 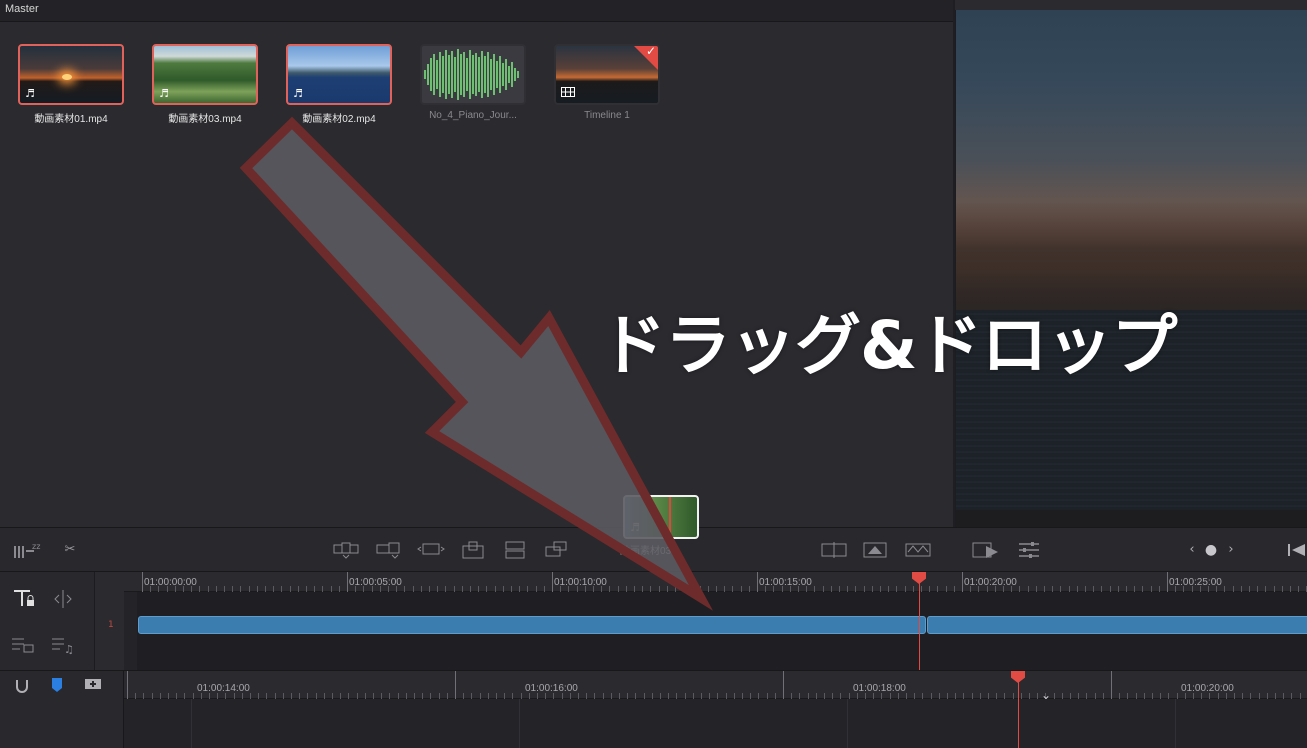 I want to click on grid-line, so click(x=191, y=723).